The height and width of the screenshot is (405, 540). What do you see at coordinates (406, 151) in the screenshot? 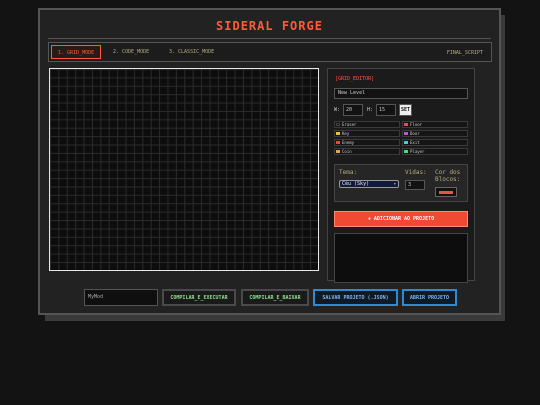
I see `player-swatch` at bounding box center [406, 151].